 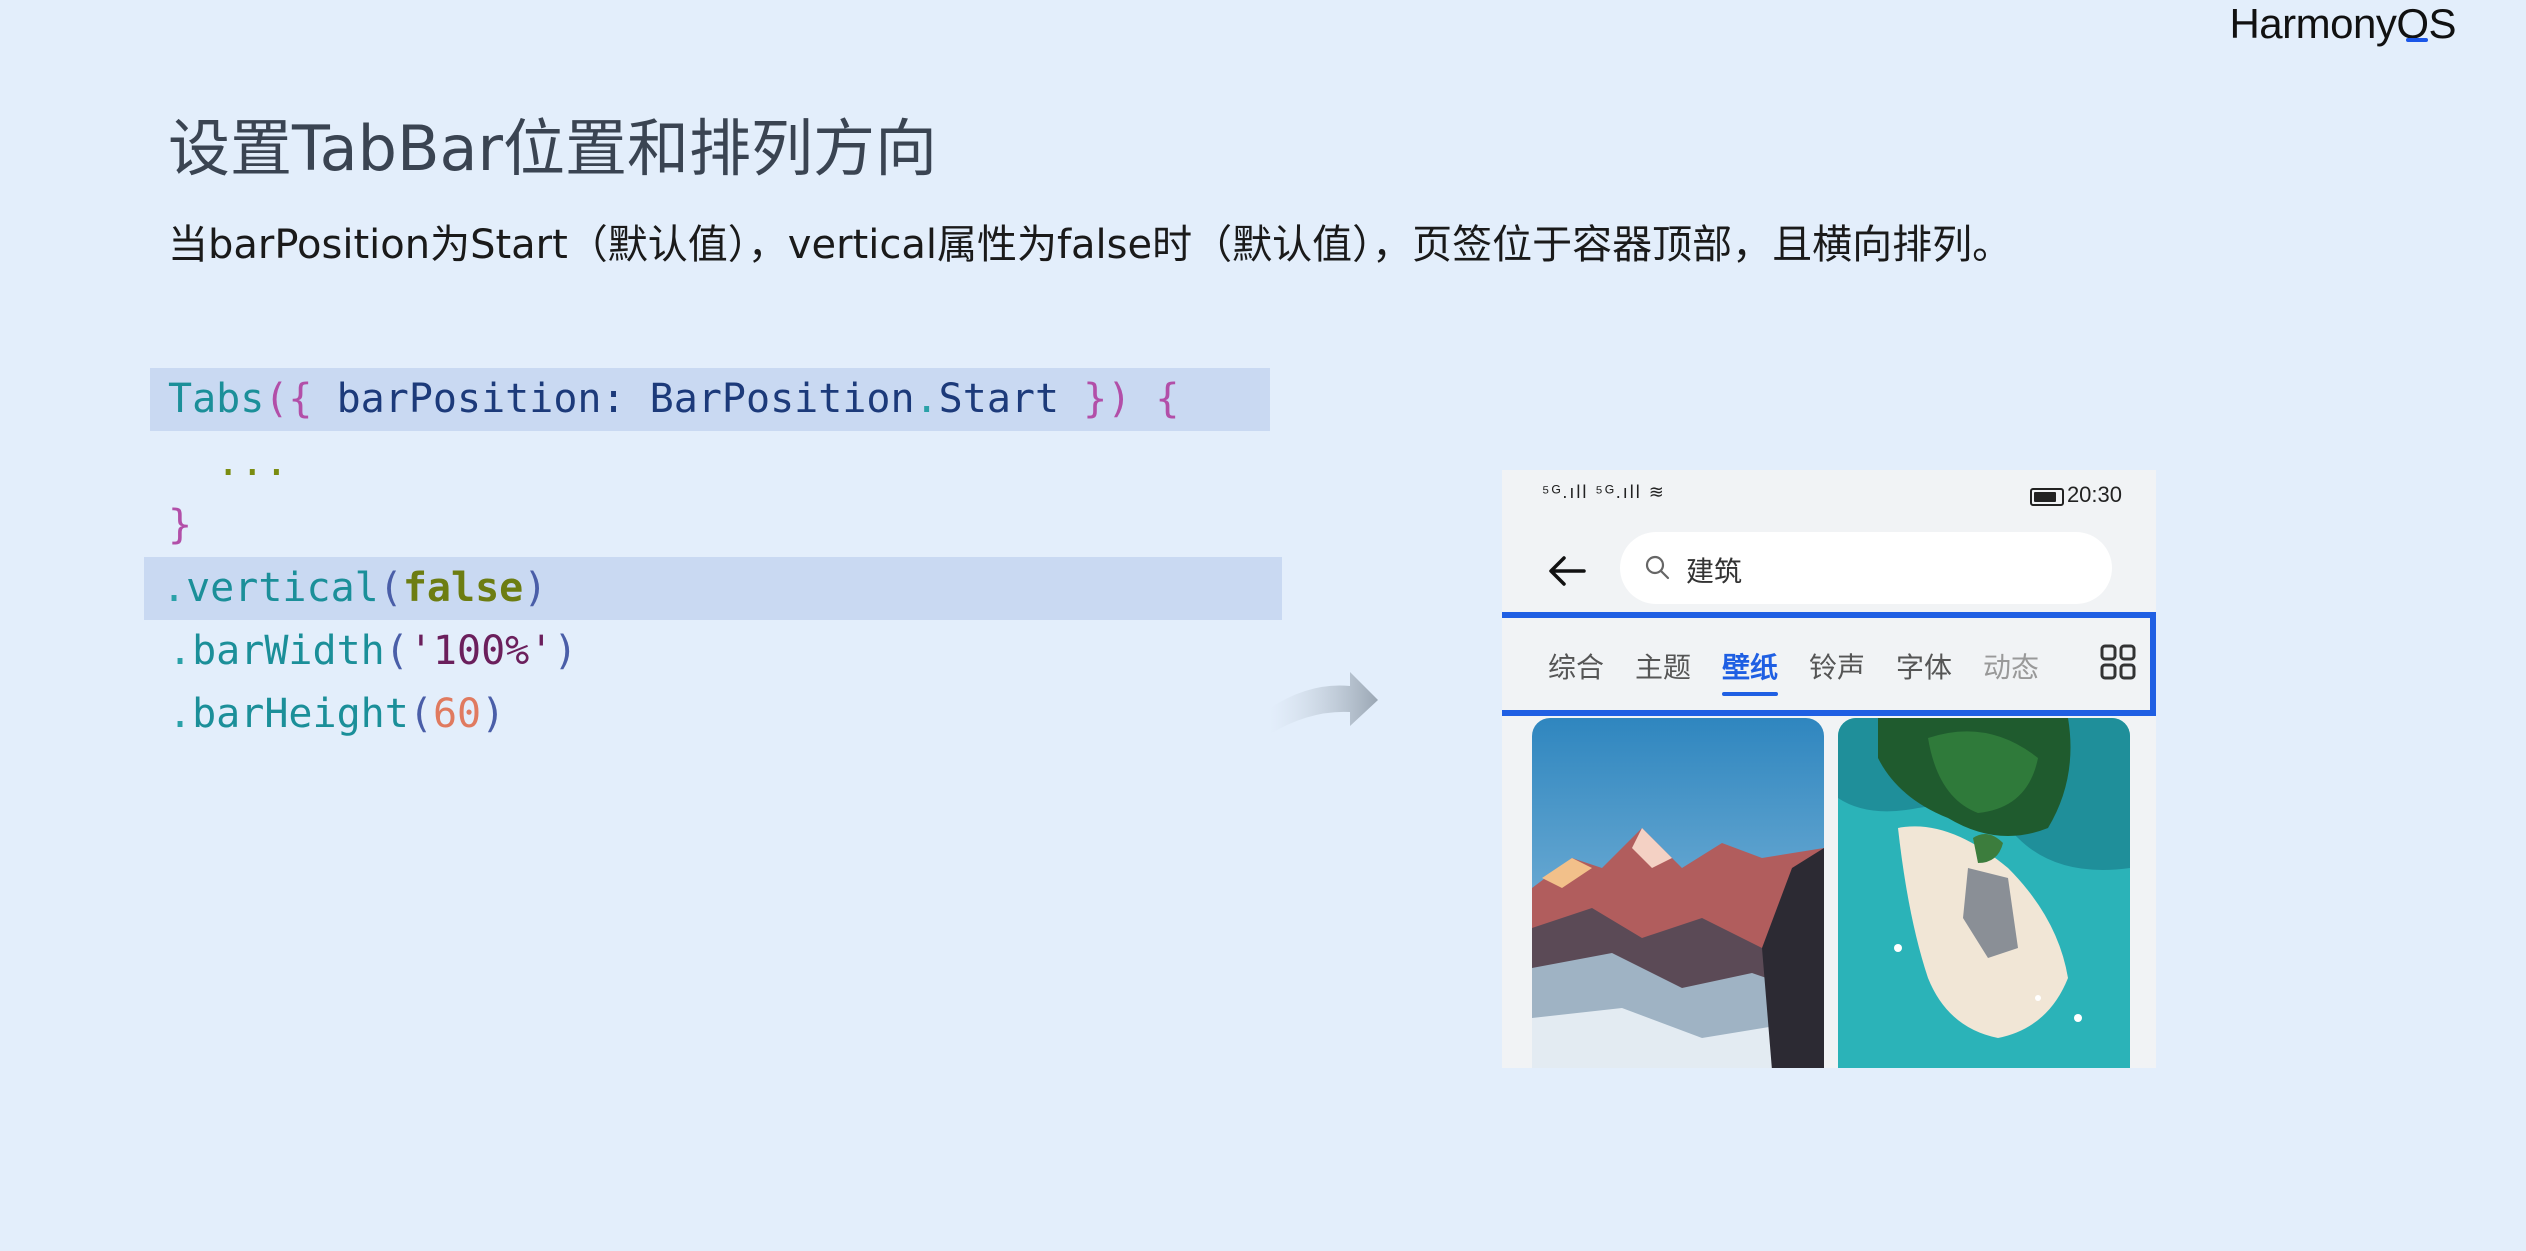 What do you see at coordinates (1657, 567) in the screenshot?
I see `search-icon` at bounding box center [1657, 567].